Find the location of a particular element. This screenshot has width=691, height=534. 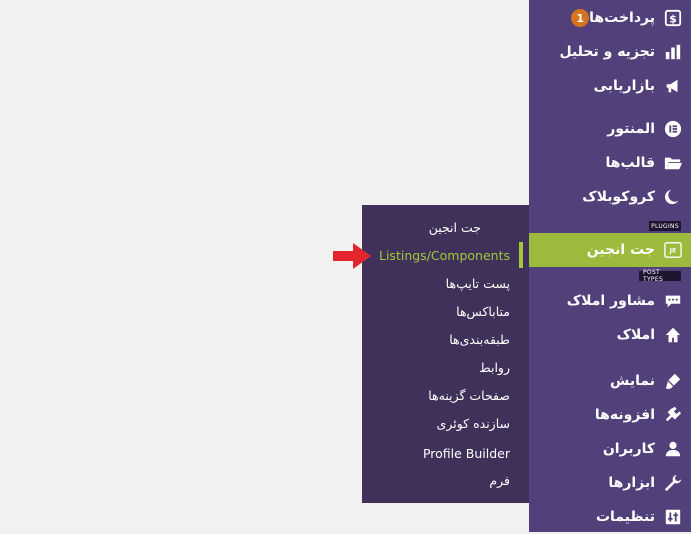

sidebar-item-label: مشاور املاک is located at coordinates (610, 301).